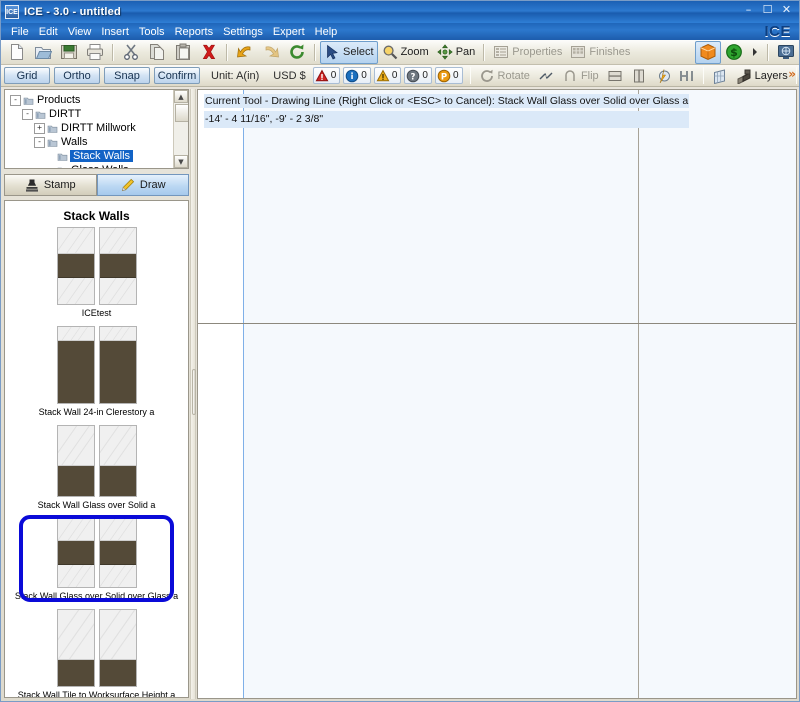 The height and width of the screenshot is (702, 800). Describe the element at coordinates (98, 100) in the screenshot. I see `tree-node-products: - Products` at that location.